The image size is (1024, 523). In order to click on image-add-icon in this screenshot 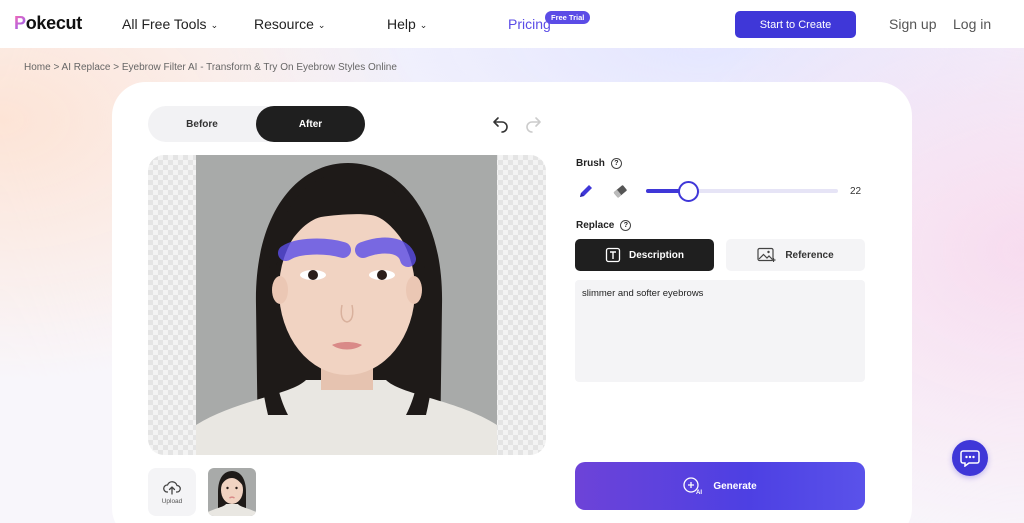, I will do `click(766, 254)`.